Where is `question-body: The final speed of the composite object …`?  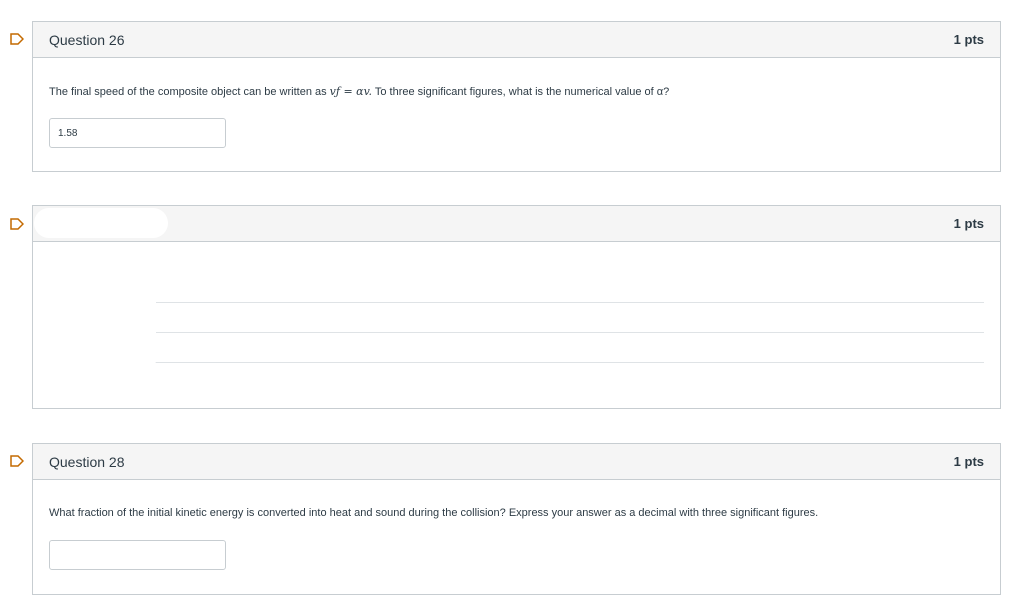
question-body: The final speed of the composite object … is located at coordinates (516, 116).